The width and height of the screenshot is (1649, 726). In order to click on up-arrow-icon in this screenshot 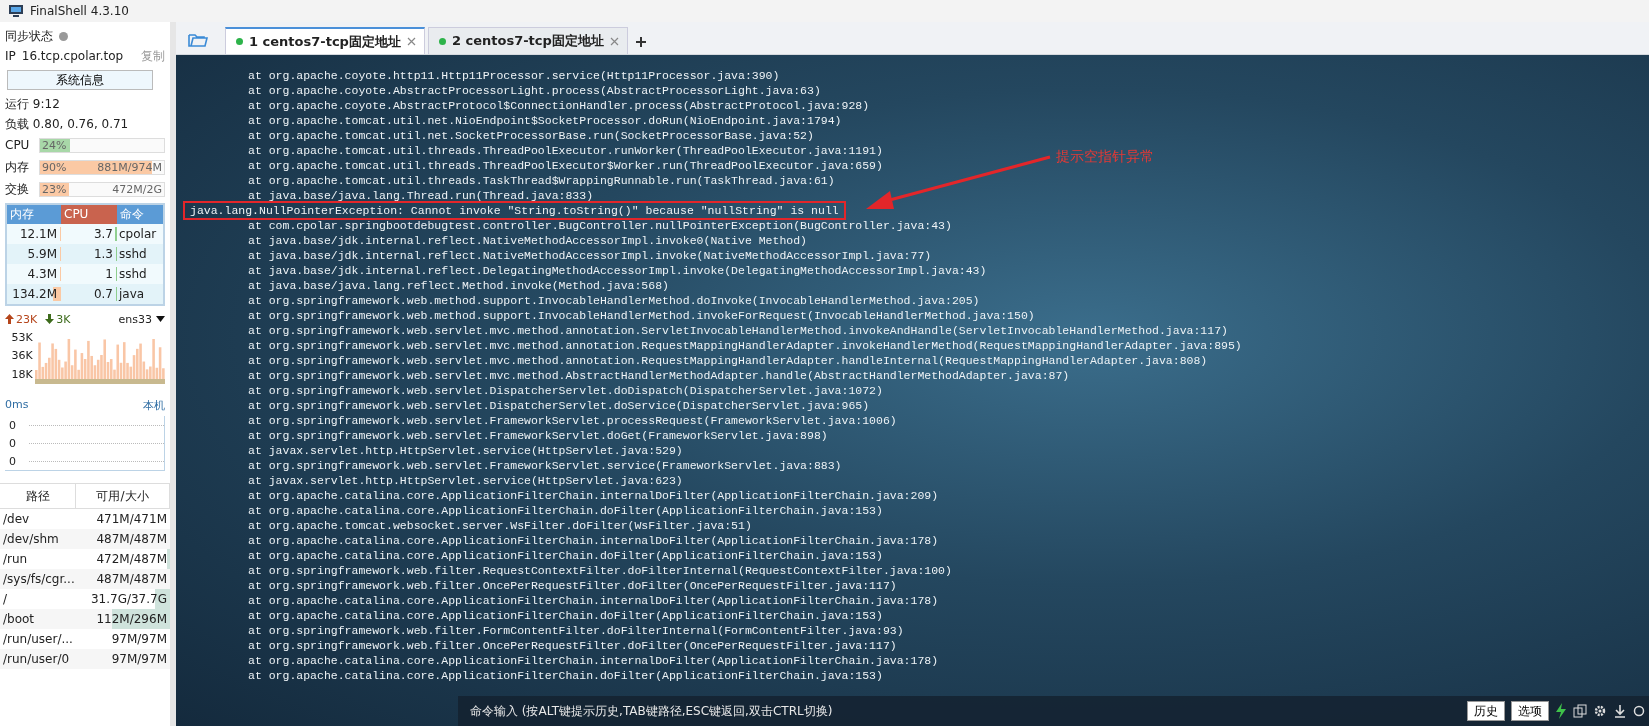, I will do `click(9, 319)`.